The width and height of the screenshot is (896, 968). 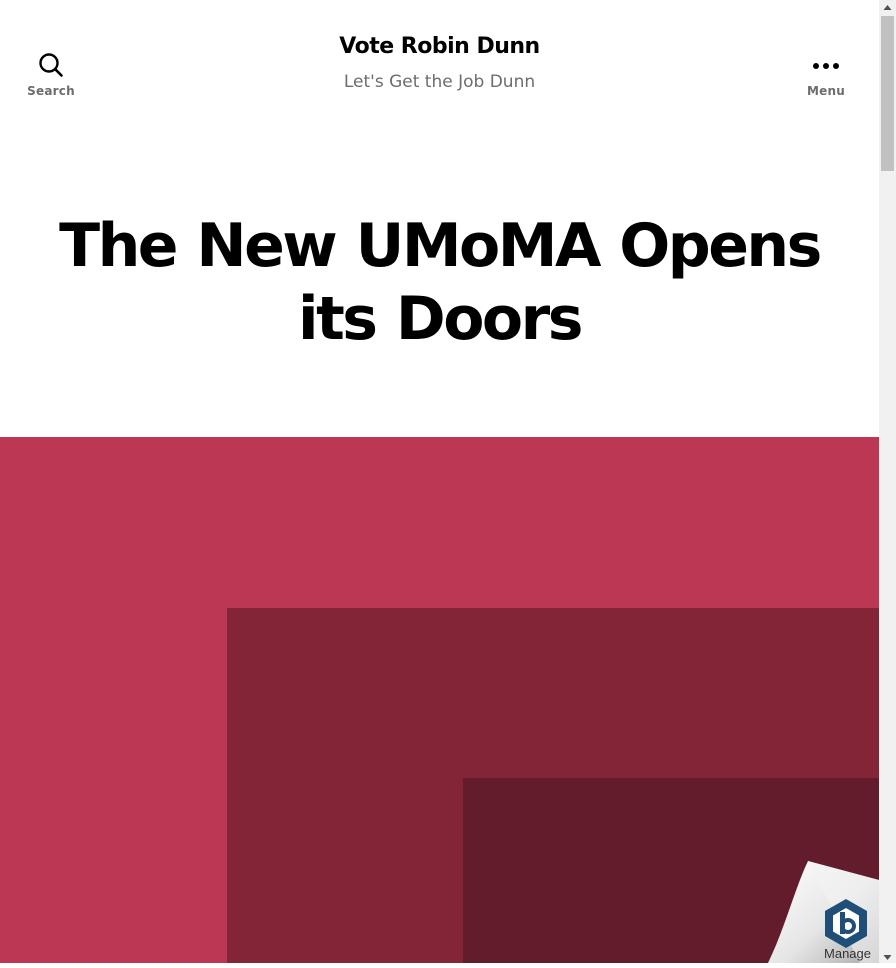 What do you see at coordinates (440, 282) in the screenshot?
I see `post-title: The New UMoMA Opens its Doors` at bounding box center [440, 282].